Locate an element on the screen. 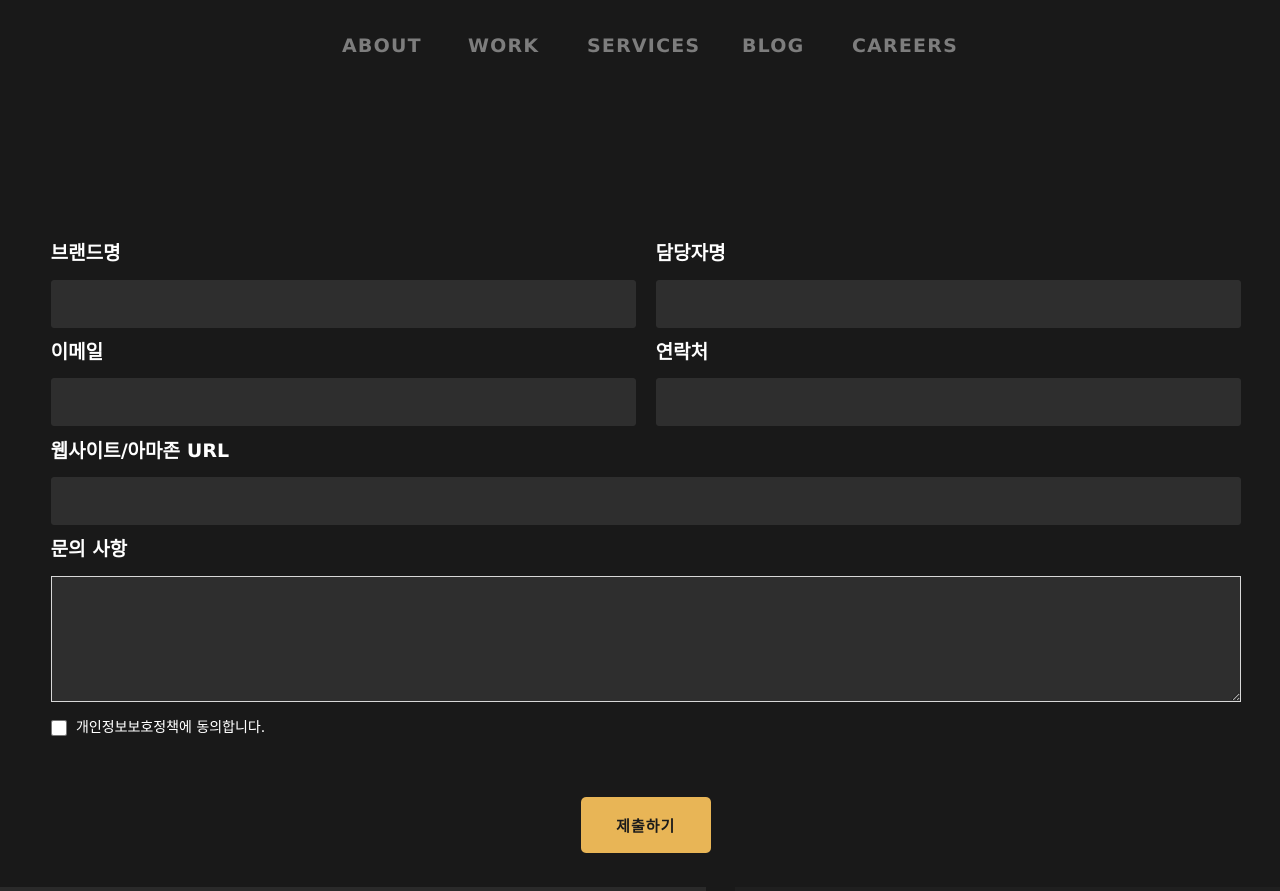  phone-input is located at coordinates (948, 402).